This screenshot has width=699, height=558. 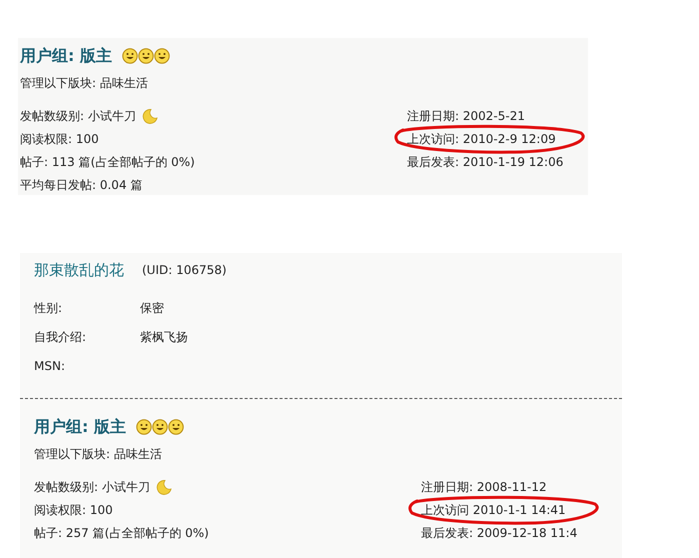 What do you see at coordinates (484, 487) in the screenshot?
I see `info-text: 注册日期: 2008-11-12` at bounding box center [484, 487].